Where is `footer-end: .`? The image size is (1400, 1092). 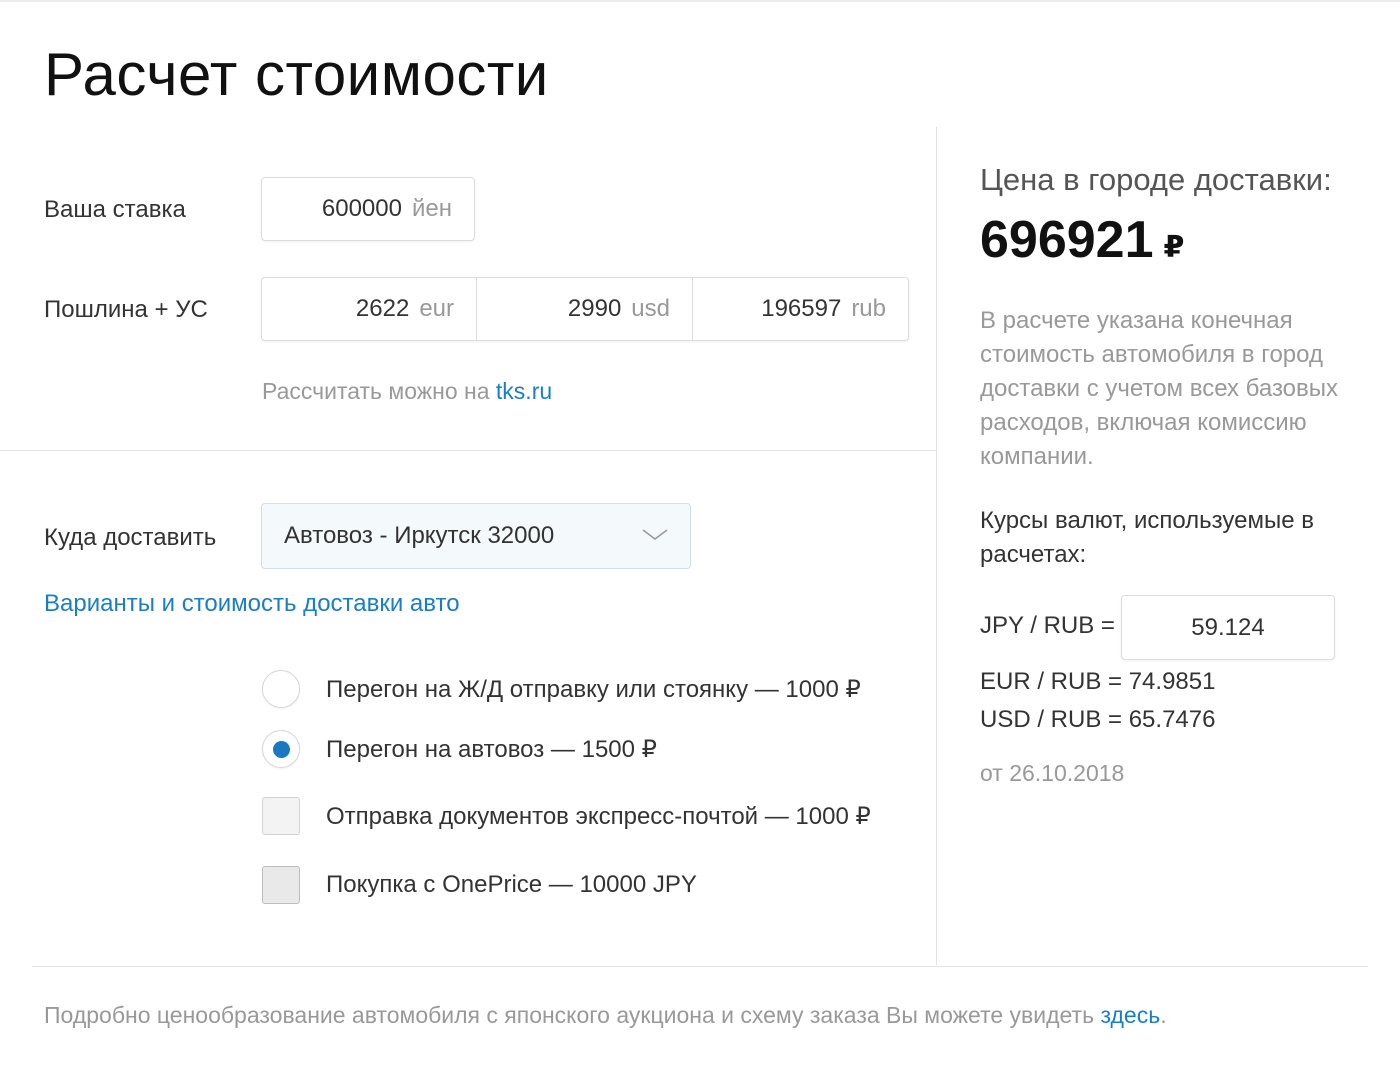 footer-end: . is located at coordinates (1163, 1015).